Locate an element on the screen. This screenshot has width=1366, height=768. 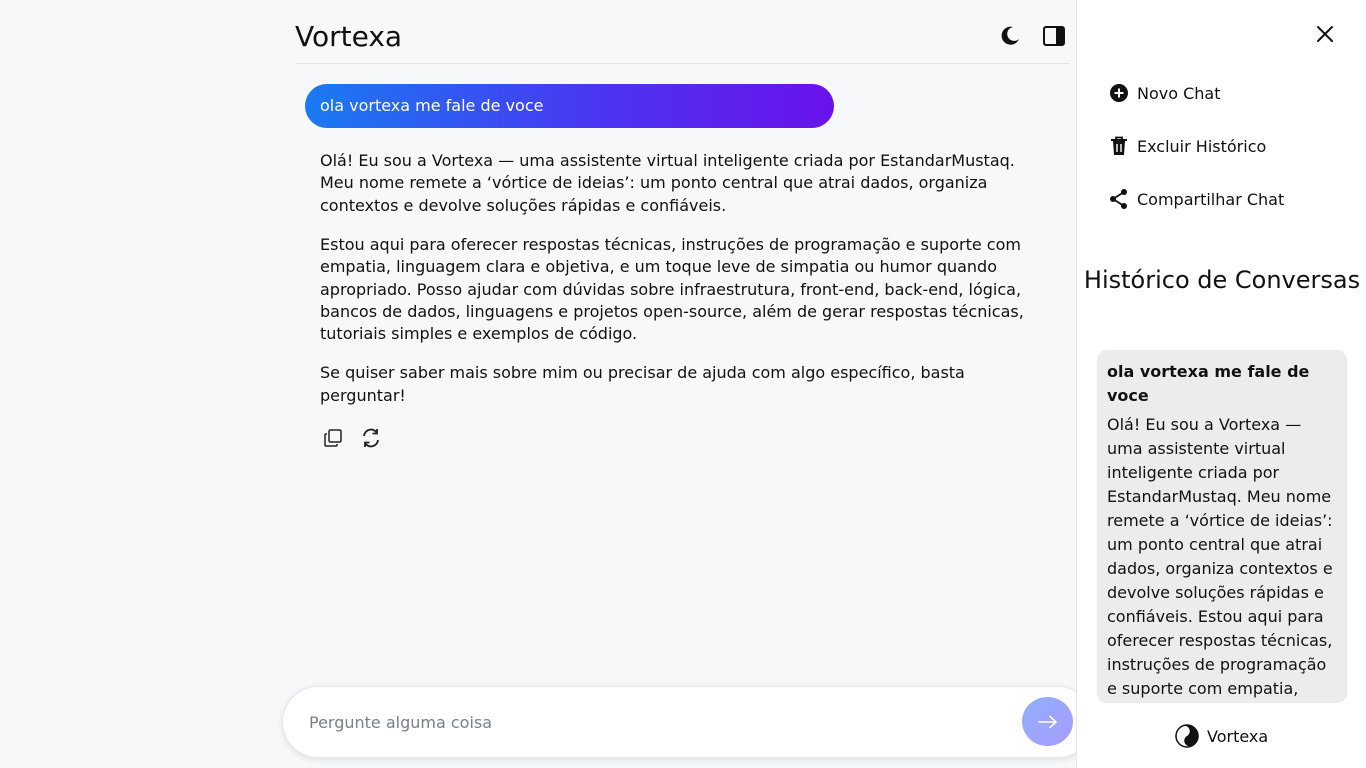
arrow-right-icon is located at coordinates (1047, 721).